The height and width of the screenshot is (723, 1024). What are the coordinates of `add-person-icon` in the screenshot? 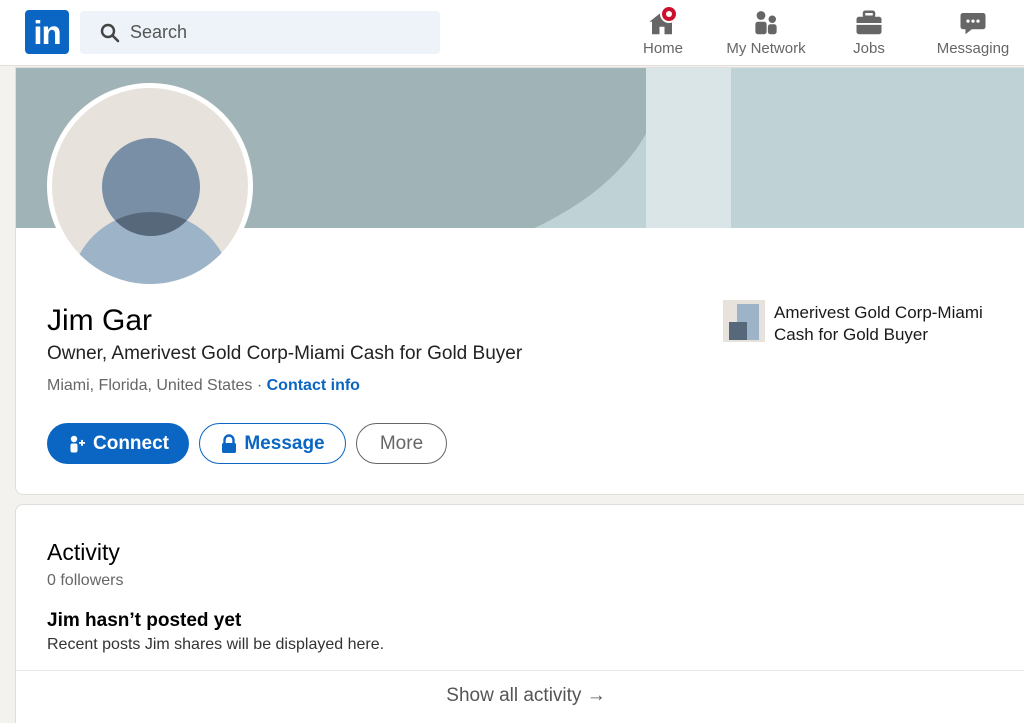 It's located at (77, 443).